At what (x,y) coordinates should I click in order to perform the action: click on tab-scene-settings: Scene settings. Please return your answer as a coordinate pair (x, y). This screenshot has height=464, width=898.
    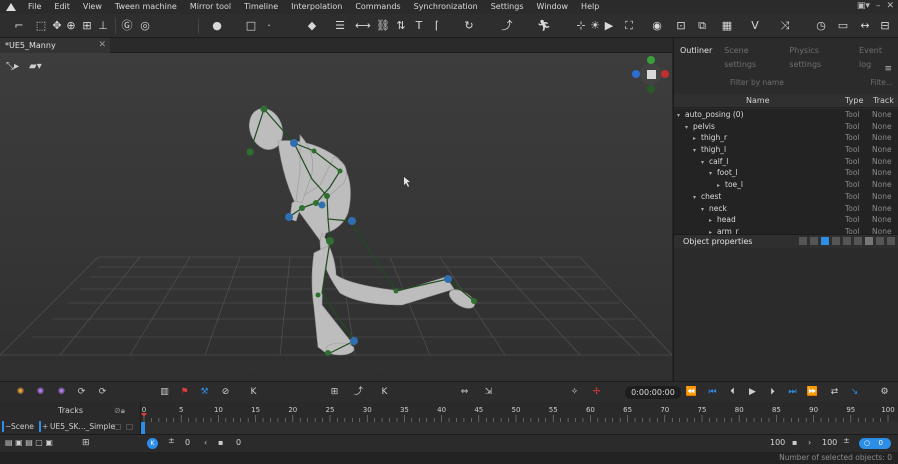
    Looking at the image, I should click on (750, 56).